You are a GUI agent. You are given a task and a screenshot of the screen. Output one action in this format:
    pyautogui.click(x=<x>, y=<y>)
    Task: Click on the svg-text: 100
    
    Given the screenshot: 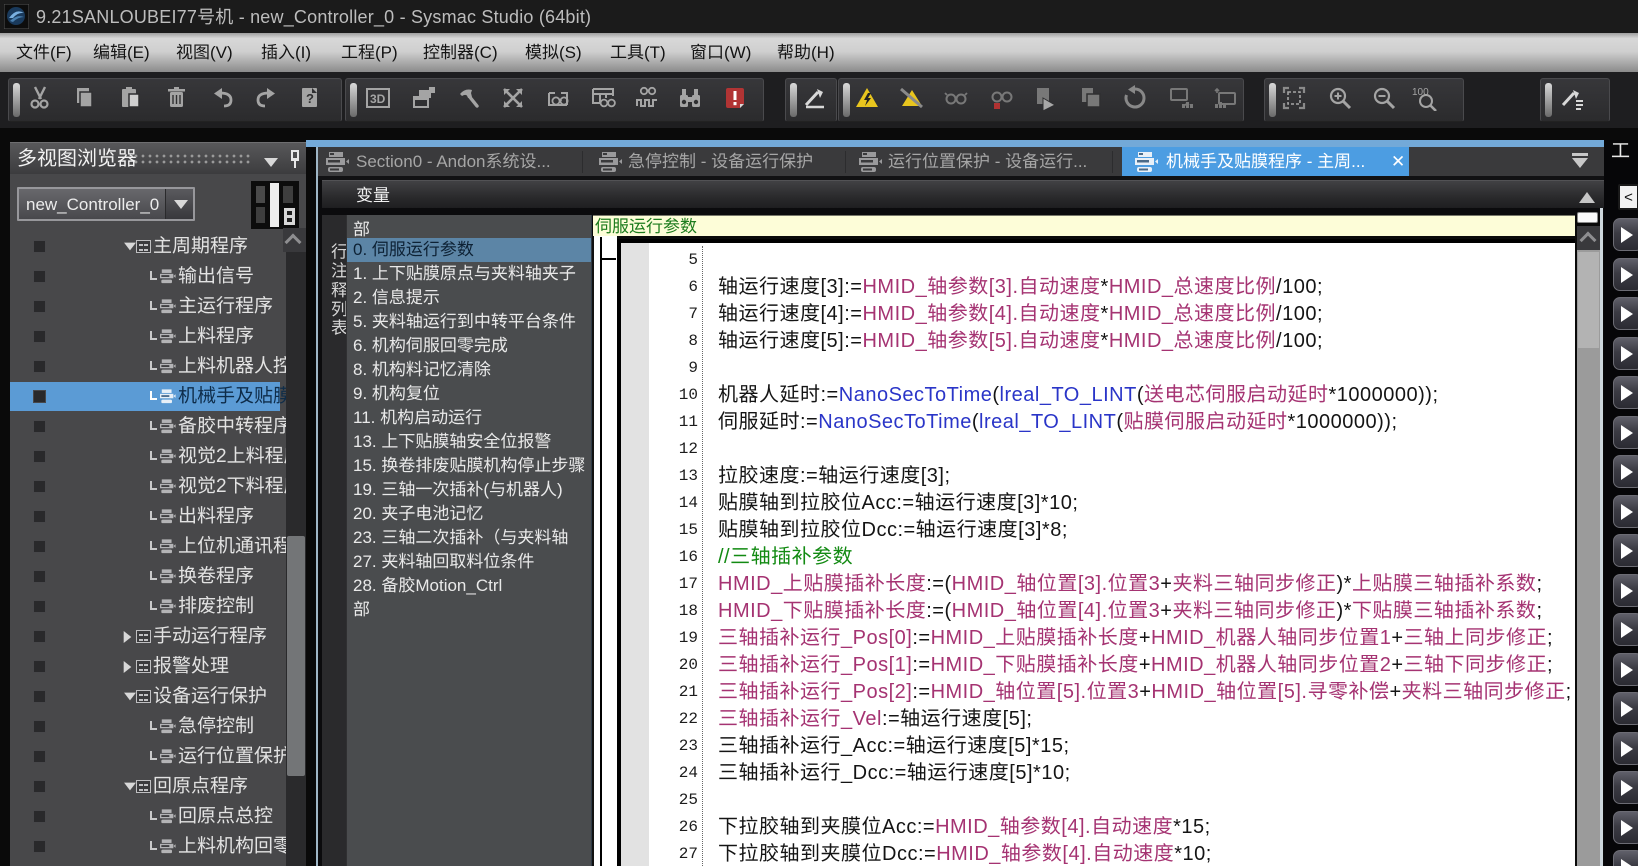 What is the action you would take?
    pyautogui.click(x=1420, y=92)
    